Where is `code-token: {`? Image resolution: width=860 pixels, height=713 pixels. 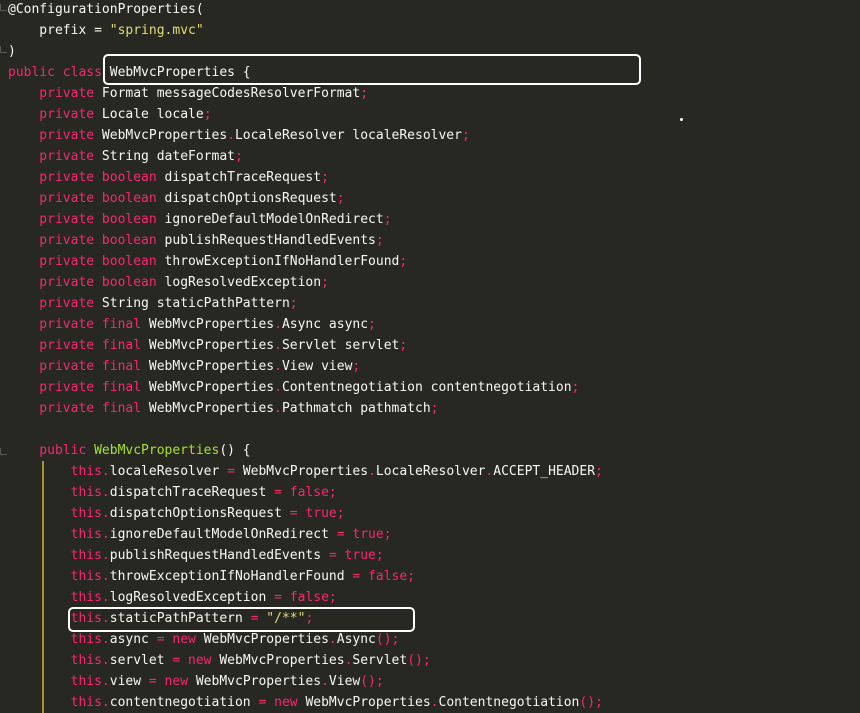
code-token: { is located at coordinates (242, 72).